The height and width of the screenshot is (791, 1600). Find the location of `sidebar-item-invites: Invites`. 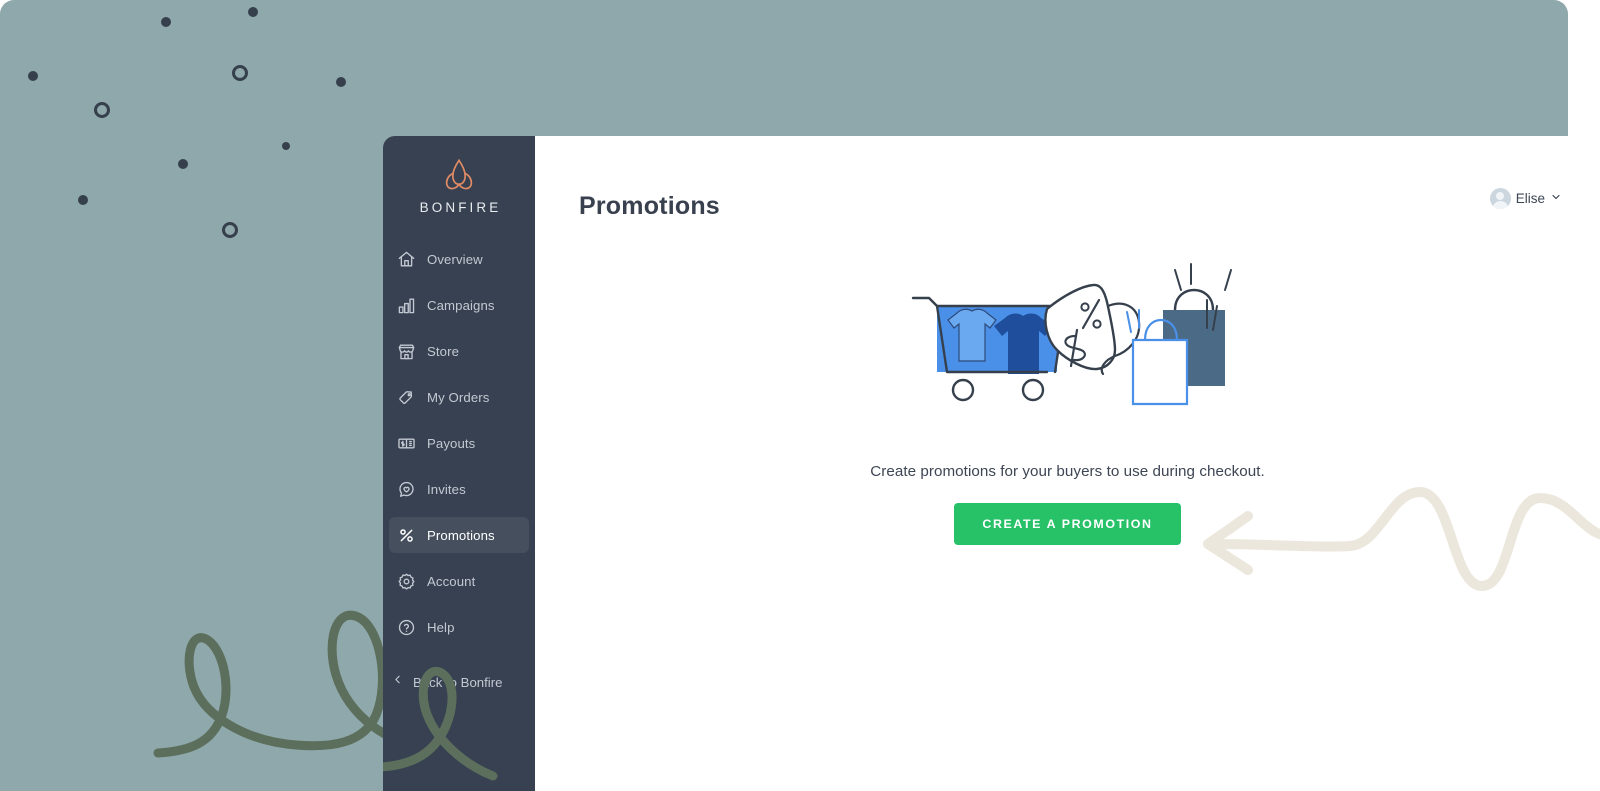

sidebar-item-invites: Invites is located at coordinates (459, 489).